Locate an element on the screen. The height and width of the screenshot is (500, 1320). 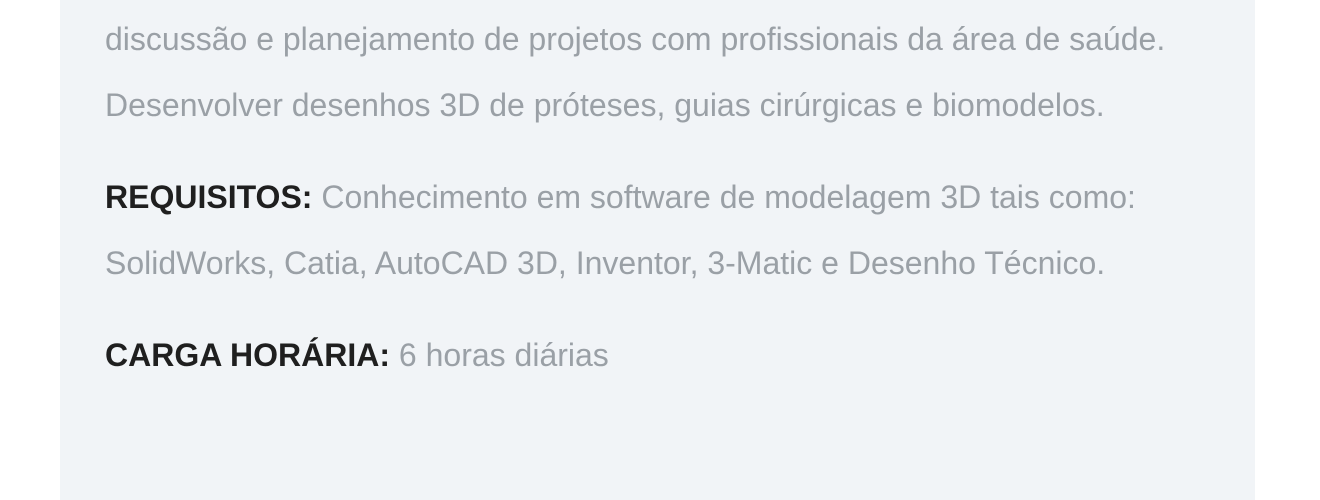
workload-text: 6 horas diárias is located at coordinates (503, 355).